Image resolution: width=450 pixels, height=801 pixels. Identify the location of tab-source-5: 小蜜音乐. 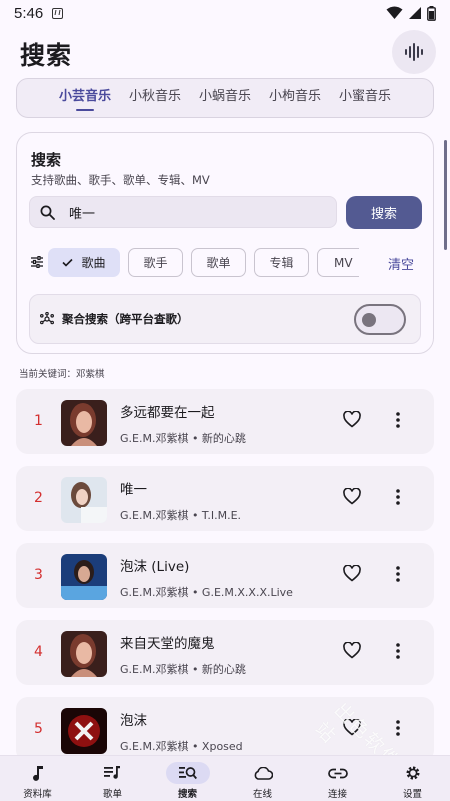
(365, 98).